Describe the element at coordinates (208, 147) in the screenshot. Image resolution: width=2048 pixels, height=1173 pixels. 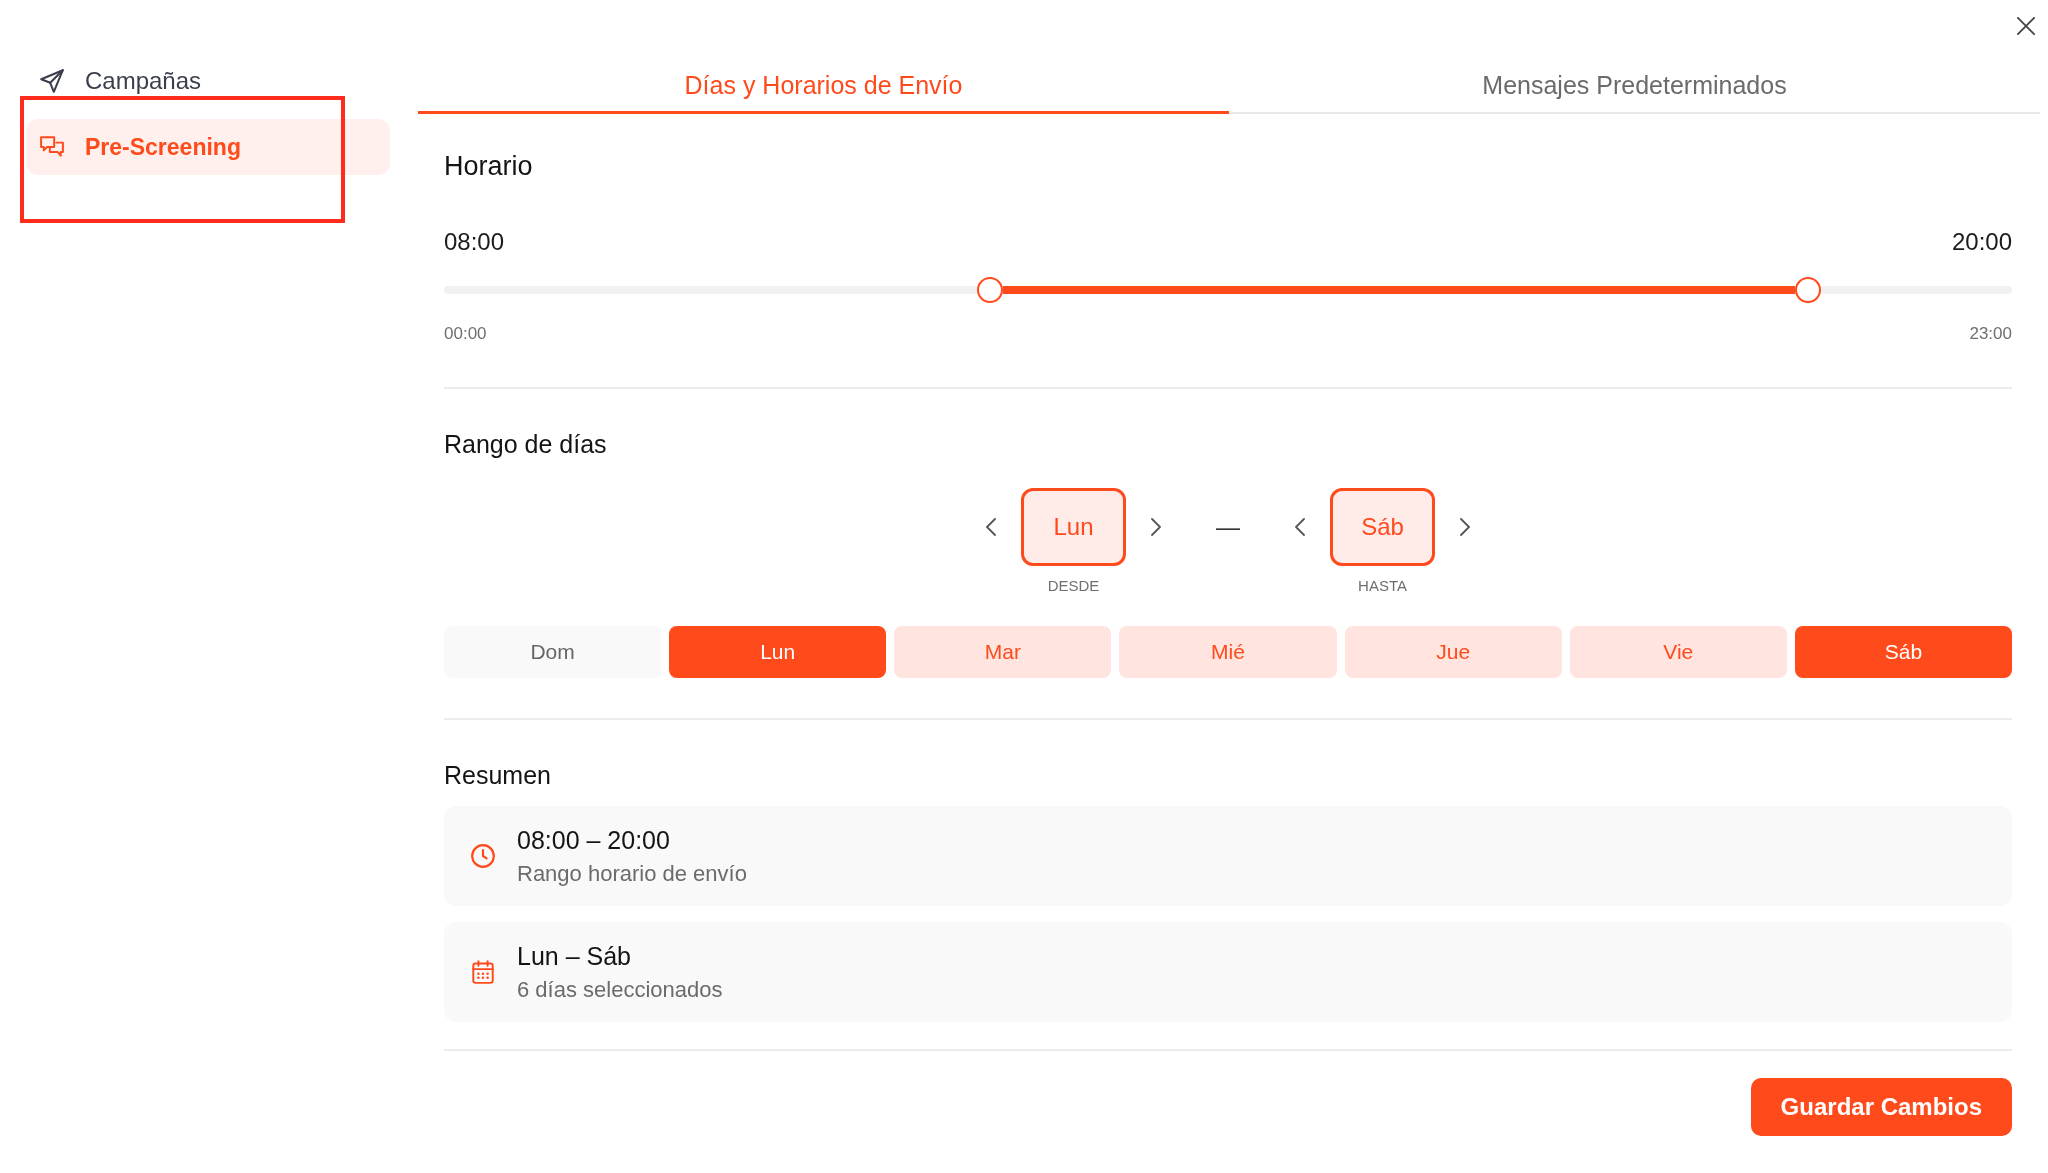
I see `sidebar-item: Pre-Screening` at that location.